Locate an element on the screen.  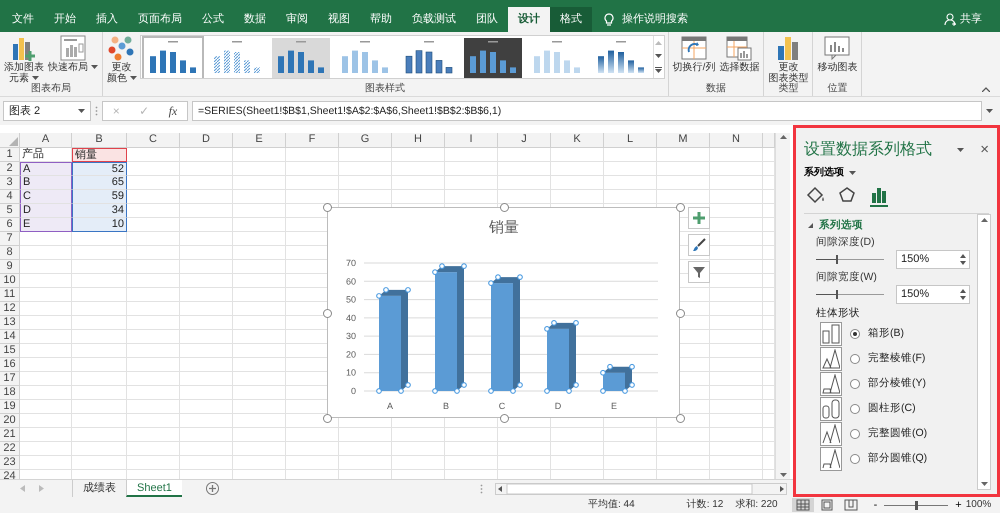
row-header: 6 is located at coordinates (10, 225).